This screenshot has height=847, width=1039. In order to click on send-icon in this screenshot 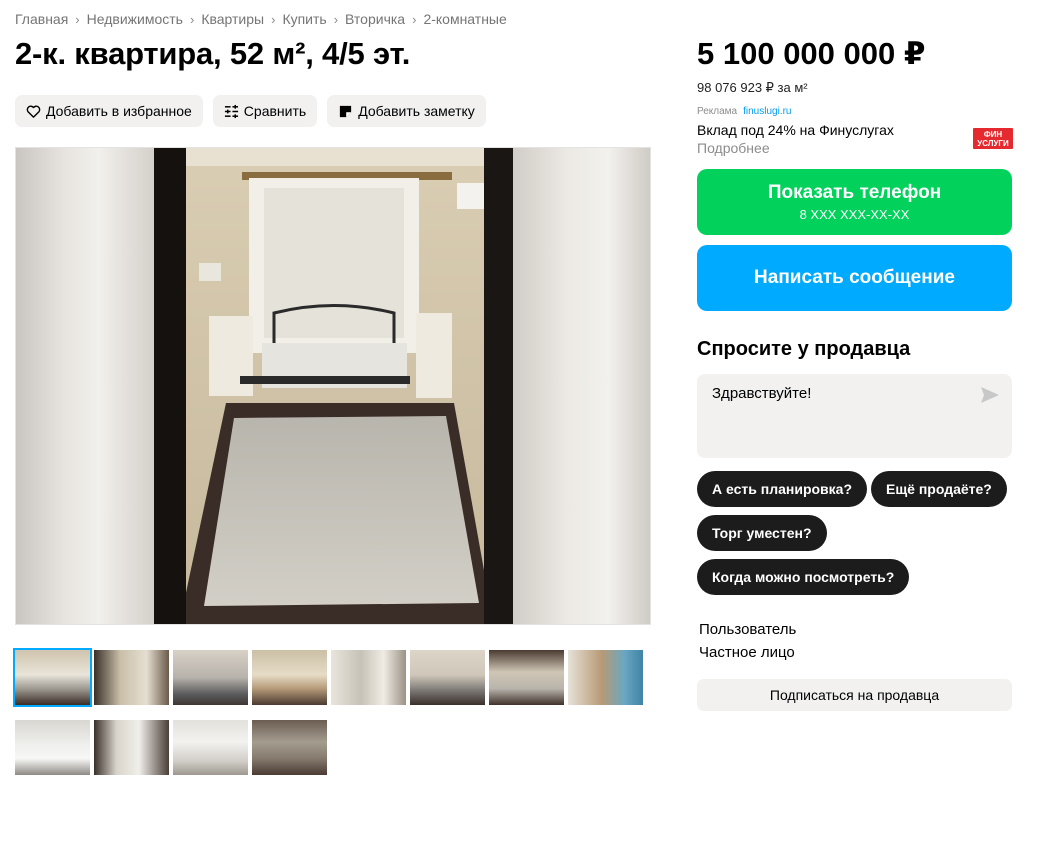, I will do `click(990, 395)`.